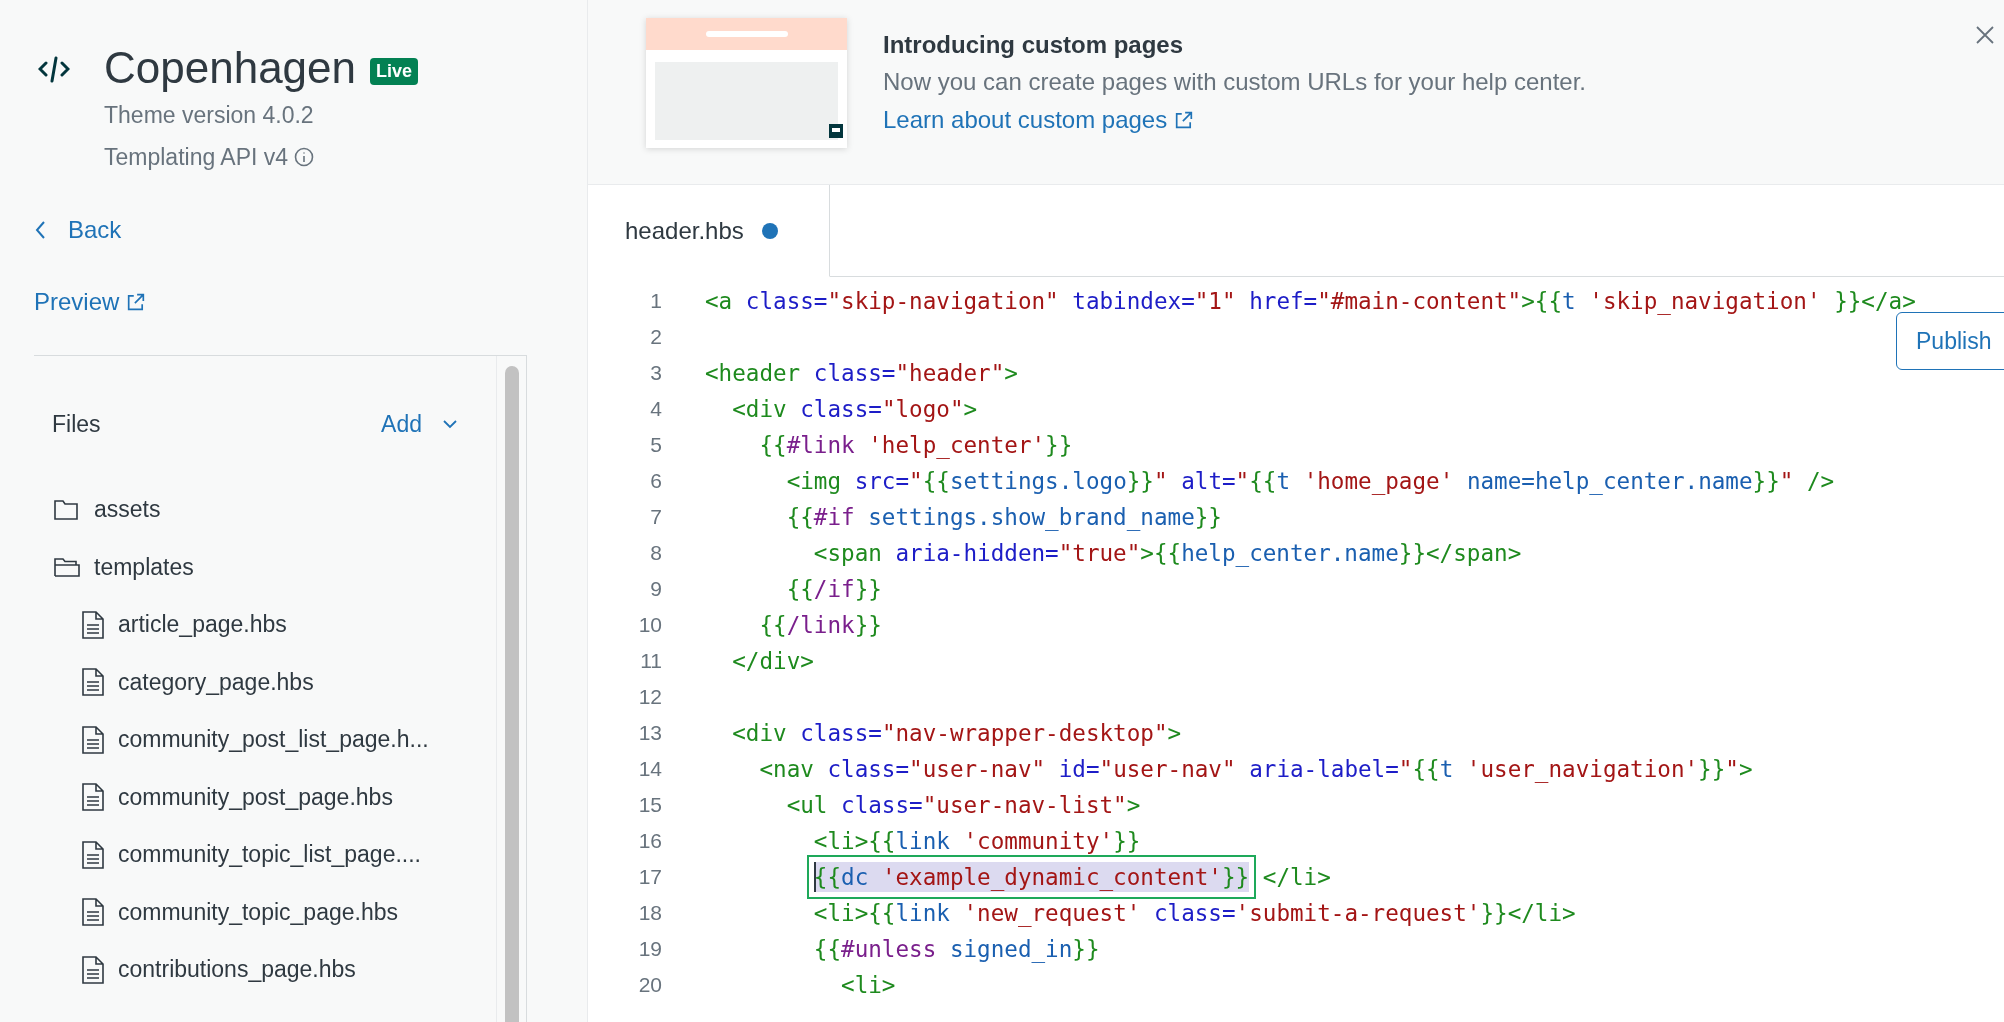  I want to click on line-number: 5, so click(655, 445).